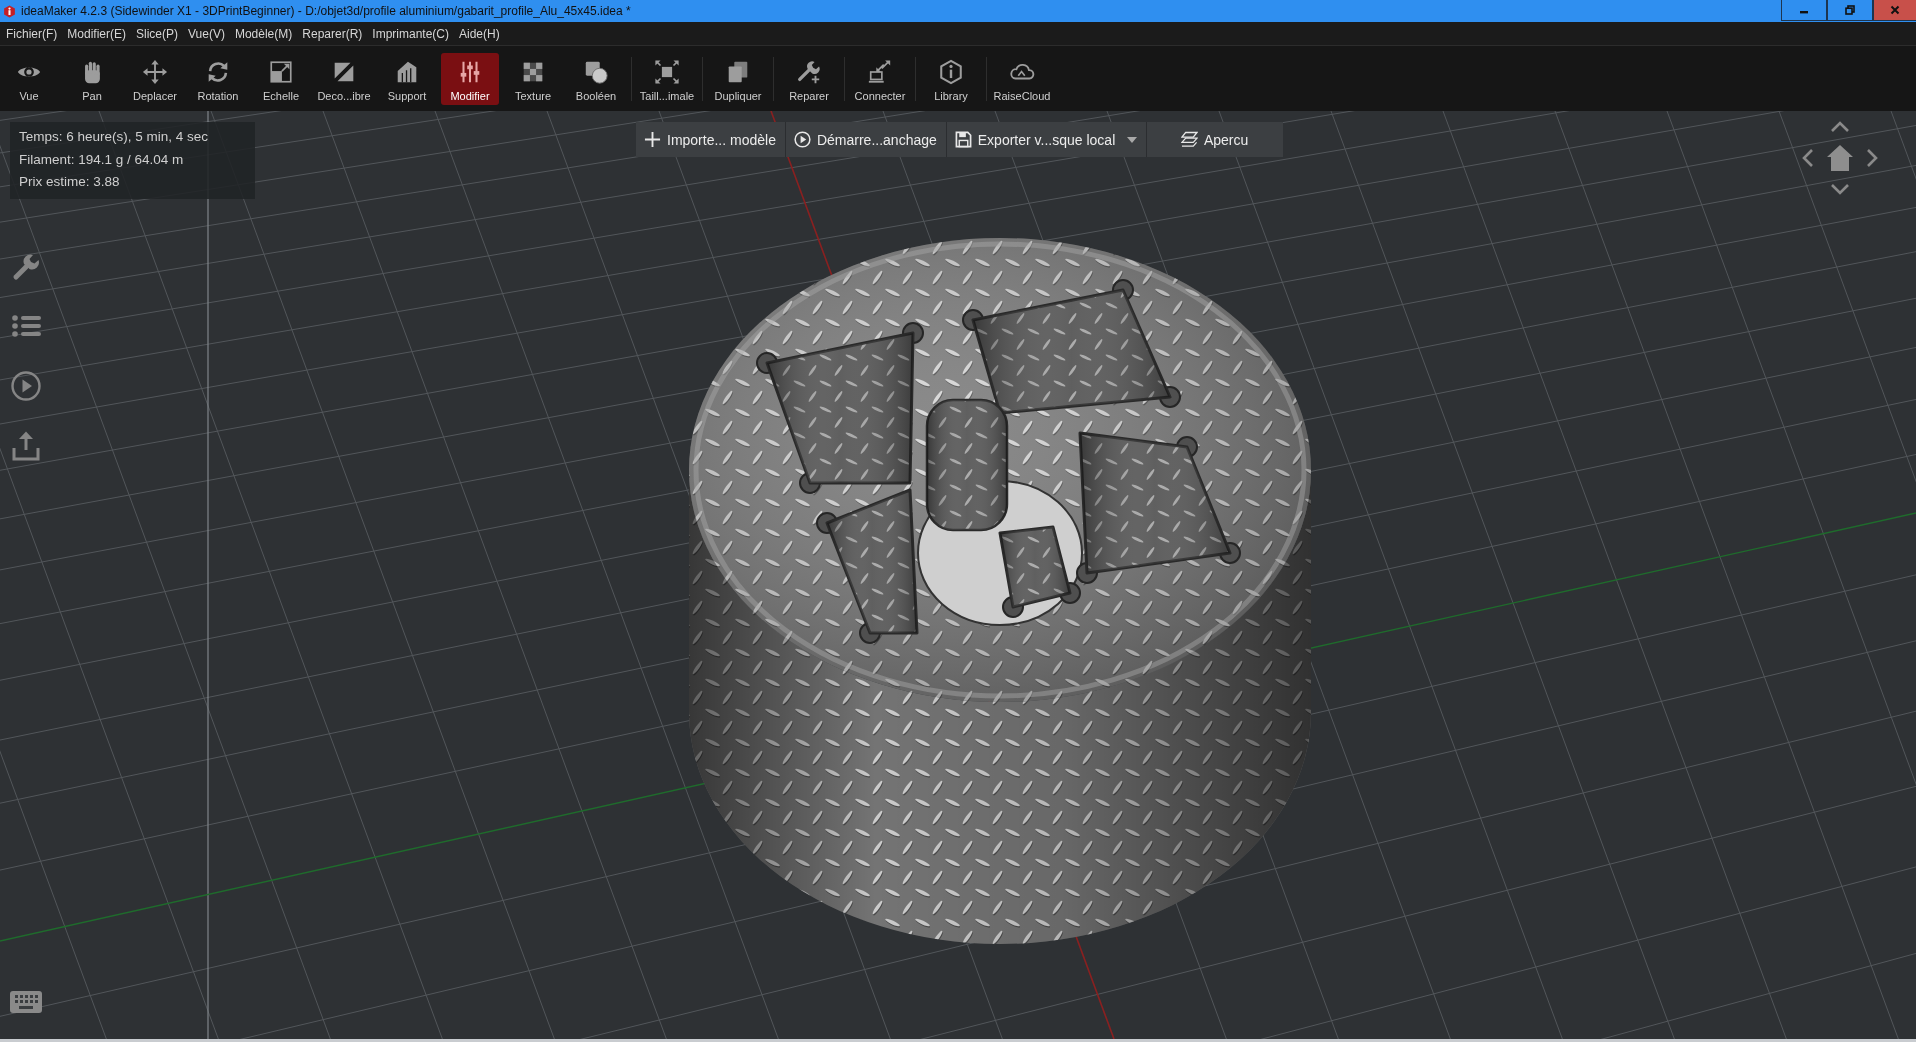  Describe the element at coordinates (26, 266) in the screenshot. I see `wrench-icon` at that location.